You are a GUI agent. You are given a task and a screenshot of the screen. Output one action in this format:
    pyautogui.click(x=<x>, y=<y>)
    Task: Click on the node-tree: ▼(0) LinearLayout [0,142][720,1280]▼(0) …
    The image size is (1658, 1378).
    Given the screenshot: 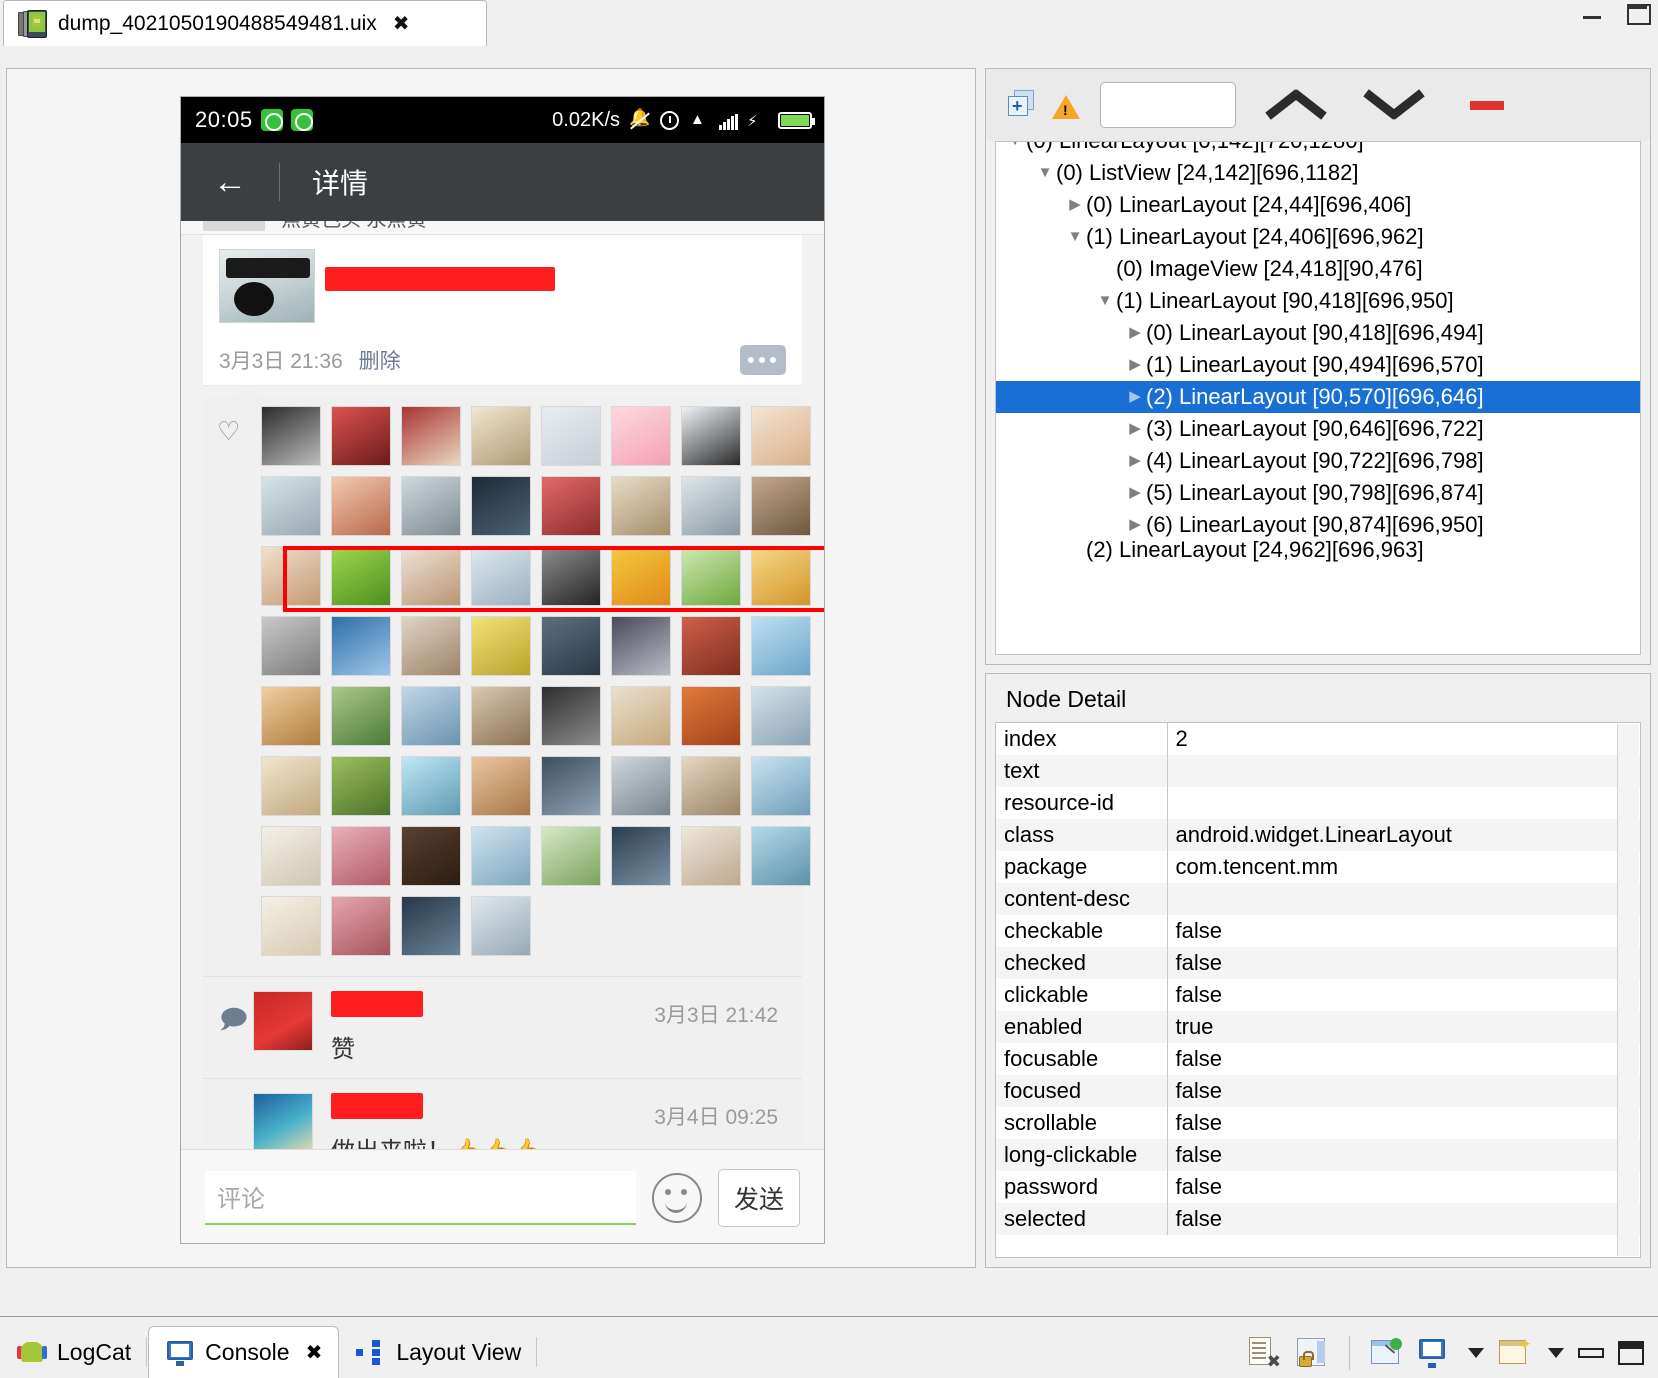 What is the action you would take?
    pyautogui.click(x=1318, y=398)
    